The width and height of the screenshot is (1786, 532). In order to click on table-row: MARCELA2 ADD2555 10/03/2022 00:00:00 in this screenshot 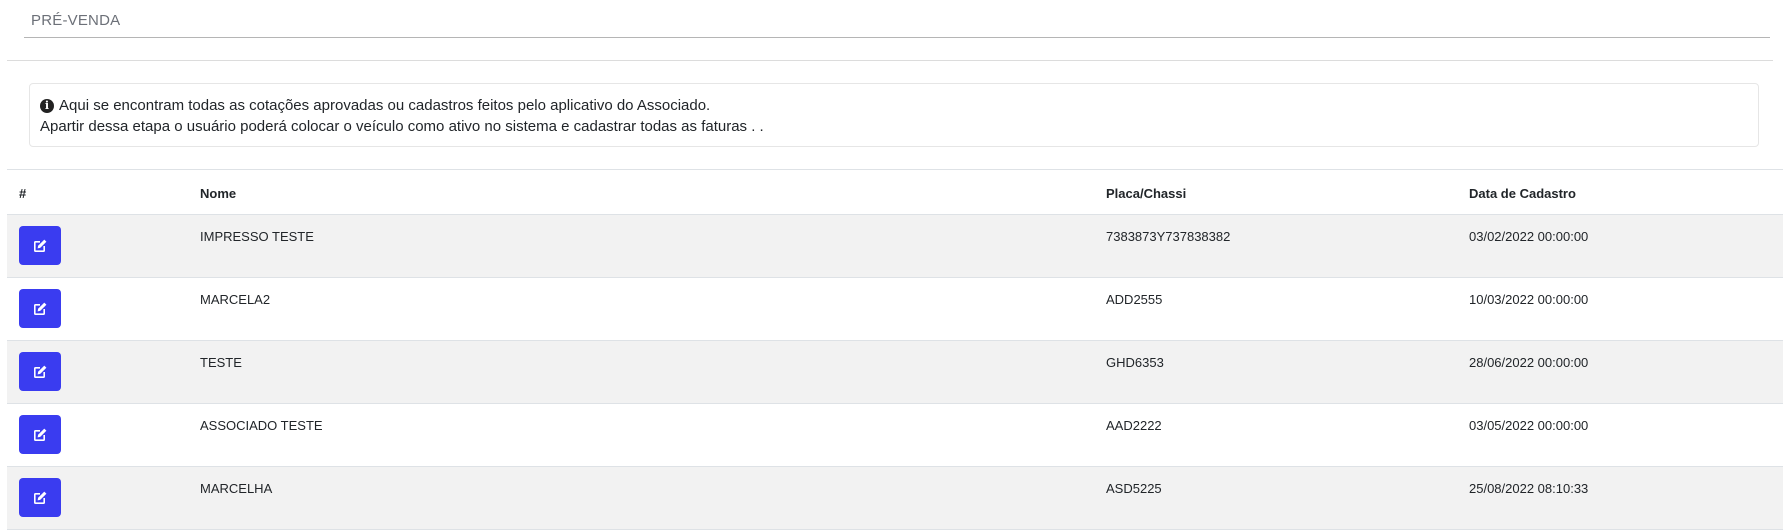, I will do `click(895, 309)`.